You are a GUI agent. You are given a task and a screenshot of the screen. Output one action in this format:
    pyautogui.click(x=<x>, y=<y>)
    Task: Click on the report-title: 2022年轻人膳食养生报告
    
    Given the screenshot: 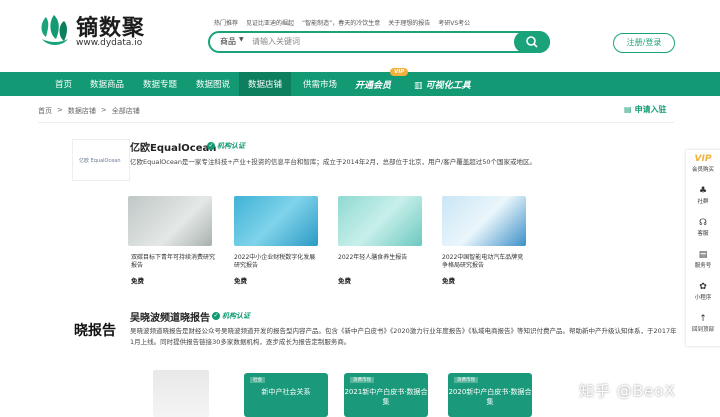 What is the action you would take?
    pyautogui.click(x=383, y=258)
    